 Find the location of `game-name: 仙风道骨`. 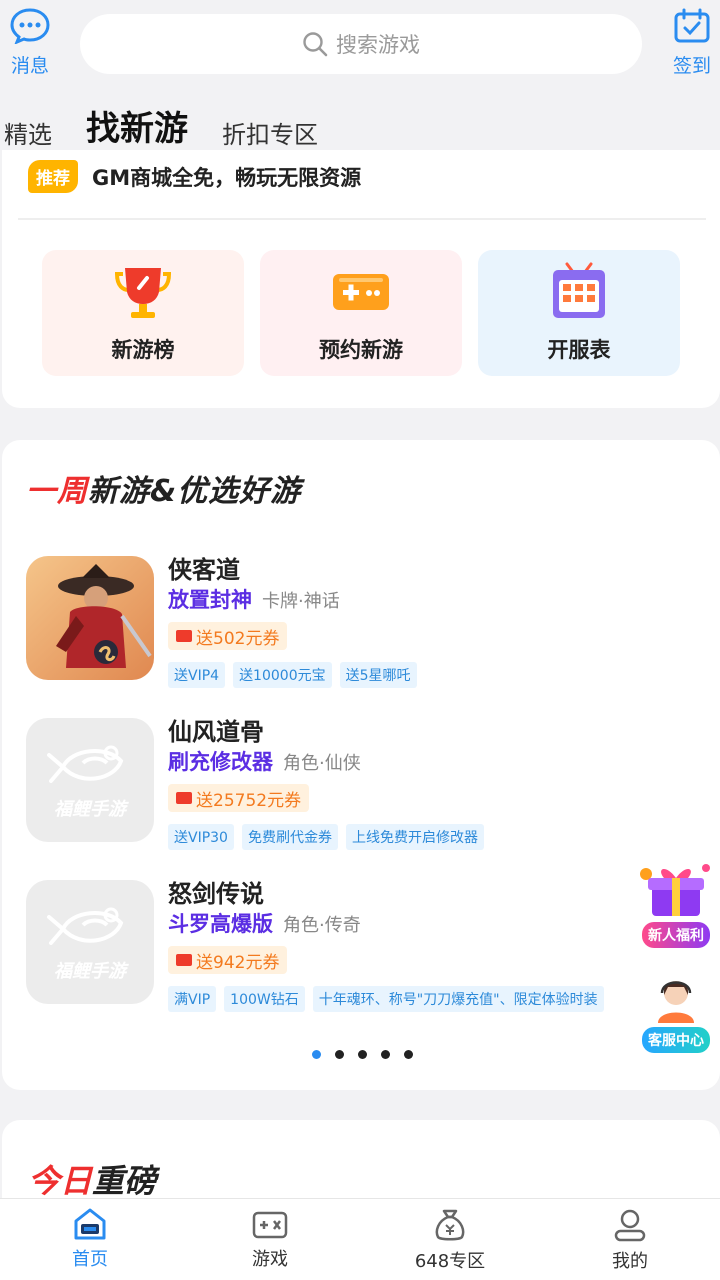

game-name: 仙风道骨 is located at coordinates (216, 732).